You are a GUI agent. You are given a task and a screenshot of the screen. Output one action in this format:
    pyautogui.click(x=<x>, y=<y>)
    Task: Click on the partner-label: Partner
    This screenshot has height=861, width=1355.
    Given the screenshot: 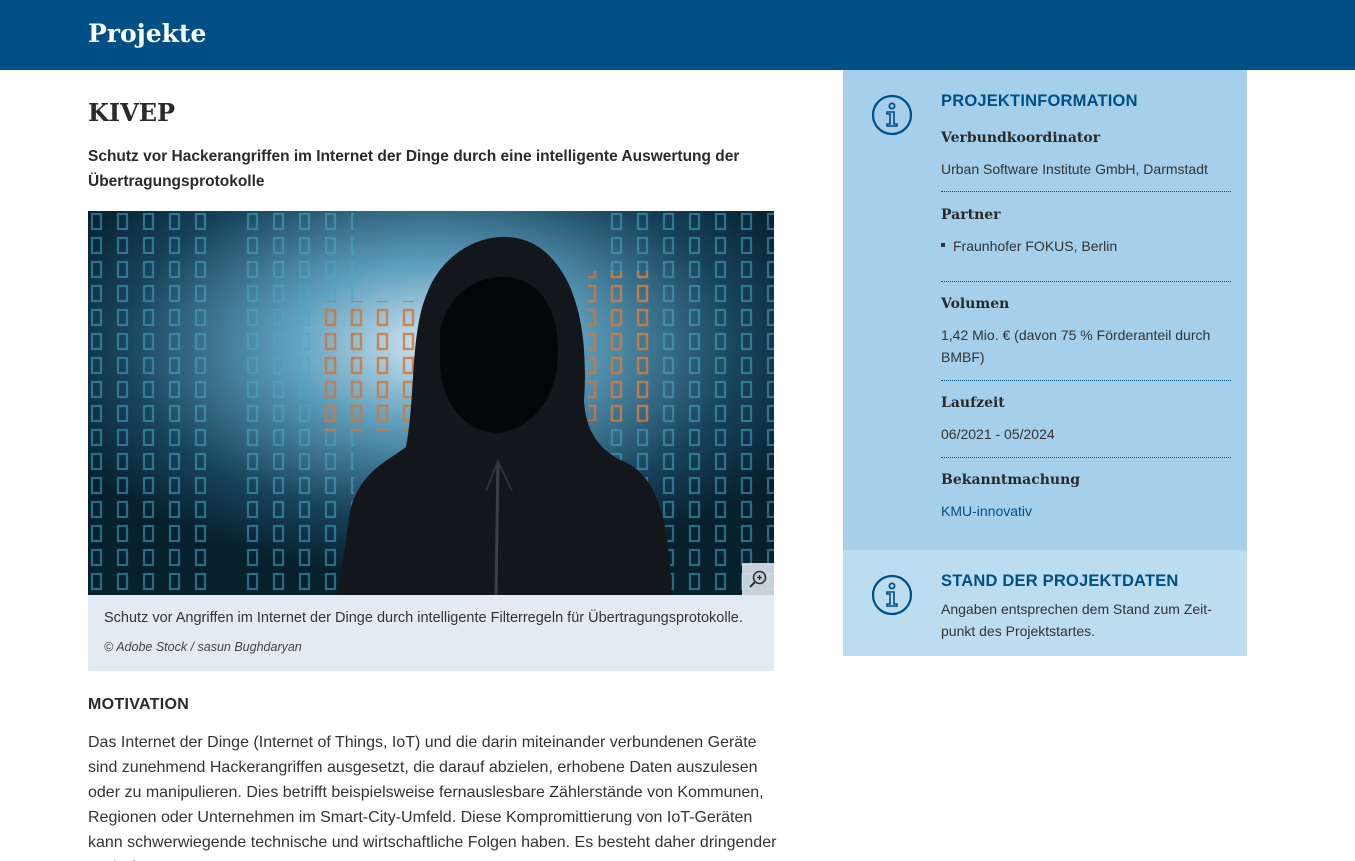 What is the action you would take?
    pyautogui.click(x=971, y=215)
    